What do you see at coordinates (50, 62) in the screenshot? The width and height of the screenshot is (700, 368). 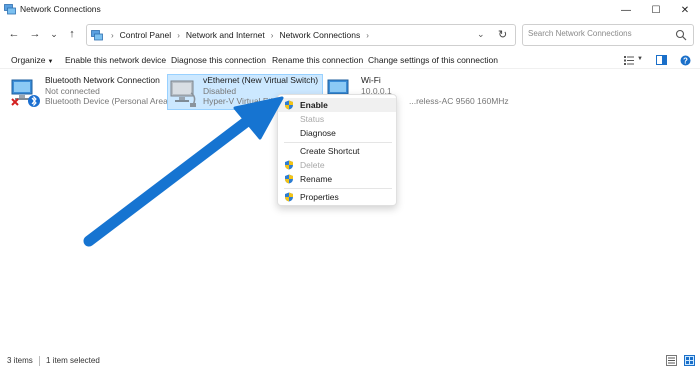 I see `caret-down-icon: ▼` at bounding box center [50, 62].